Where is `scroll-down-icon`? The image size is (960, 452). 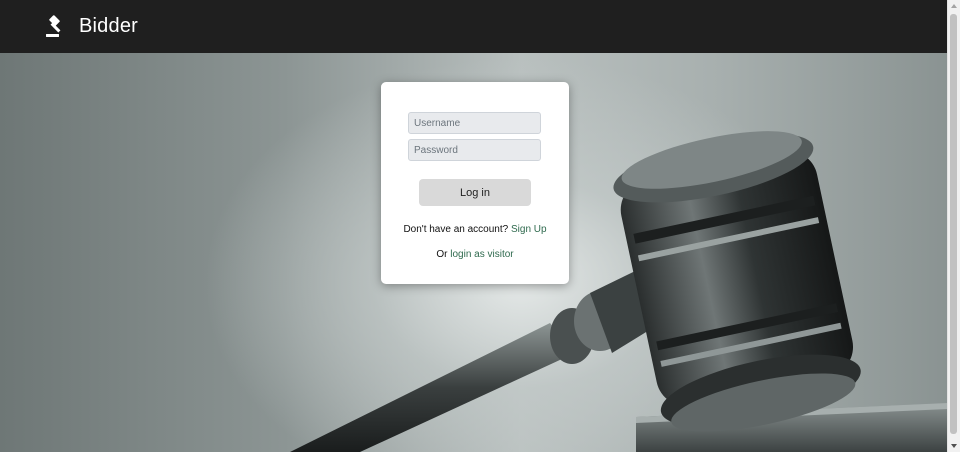 scroll-down-icon is located at coordinates (954, 446).